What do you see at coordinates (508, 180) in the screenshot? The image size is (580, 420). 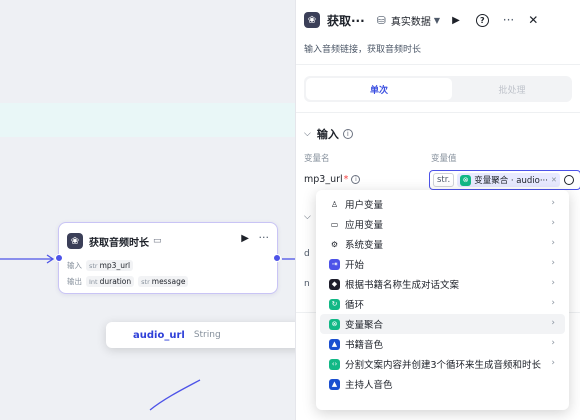 I see `value-reference-chip: ⊗ 变量聚合 · audio··· ✕` at bounding box center [508, 180].